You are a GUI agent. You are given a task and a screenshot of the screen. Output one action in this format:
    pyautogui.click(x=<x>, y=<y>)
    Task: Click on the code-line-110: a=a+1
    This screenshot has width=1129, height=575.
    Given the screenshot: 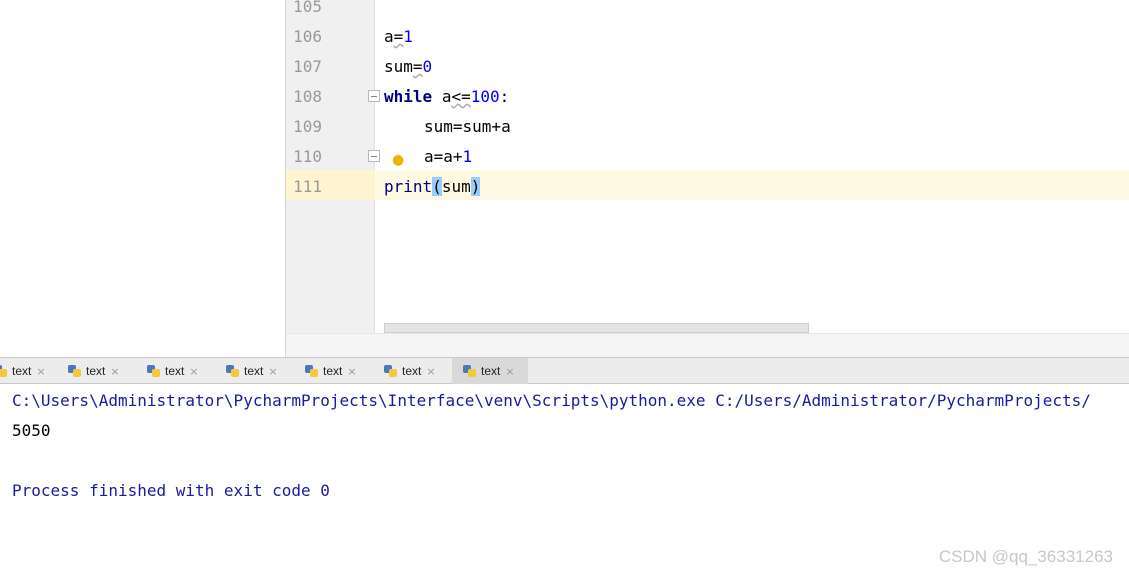 What is the action you would take?
    pyautogui.click(x=448, y=157)
    